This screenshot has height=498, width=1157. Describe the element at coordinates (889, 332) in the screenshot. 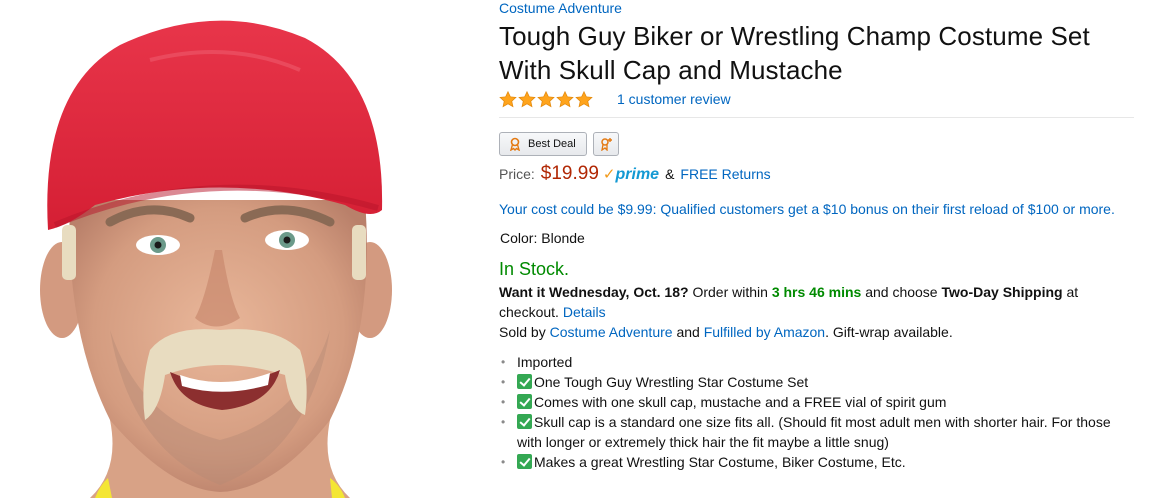

I see `gift-wrap-text: . Gift-wrap available.` at that location.